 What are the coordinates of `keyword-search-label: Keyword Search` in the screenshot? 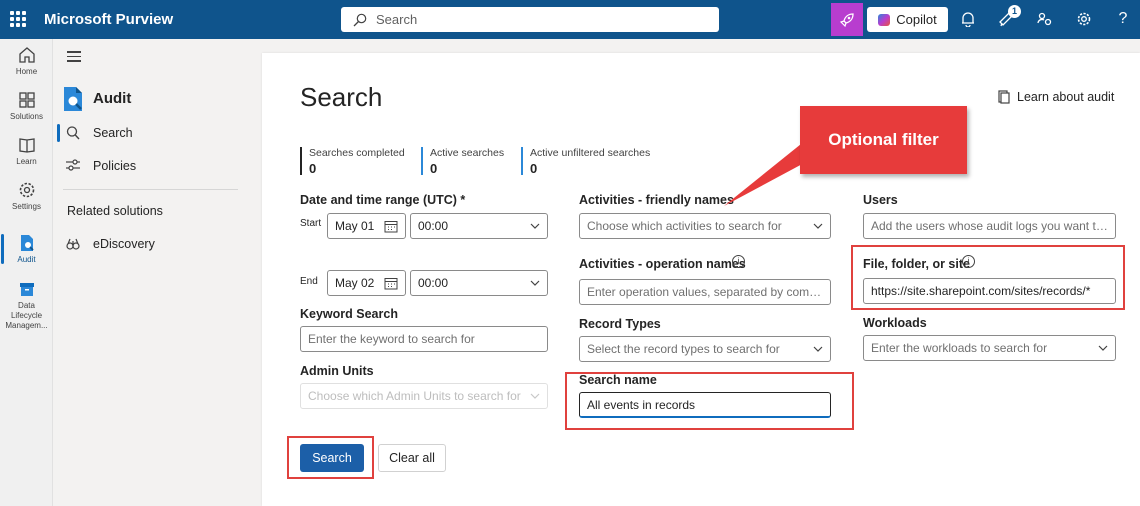 It's located at (349, 314).